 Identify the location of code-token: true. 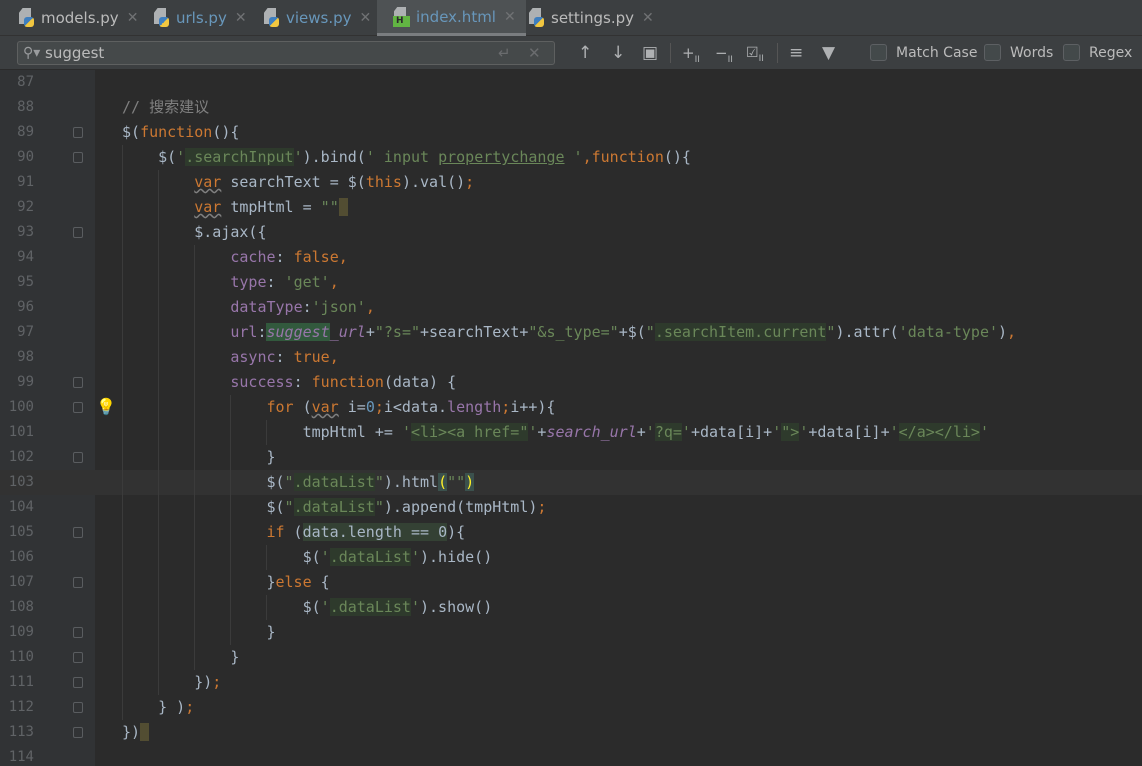
(311, 357).